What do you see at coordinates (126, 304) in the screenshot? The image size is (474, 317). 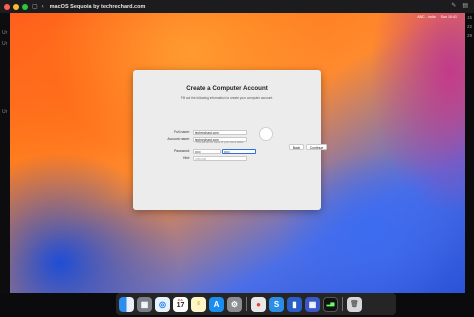 I see `finder-icon` at bounding box center [126, 304].